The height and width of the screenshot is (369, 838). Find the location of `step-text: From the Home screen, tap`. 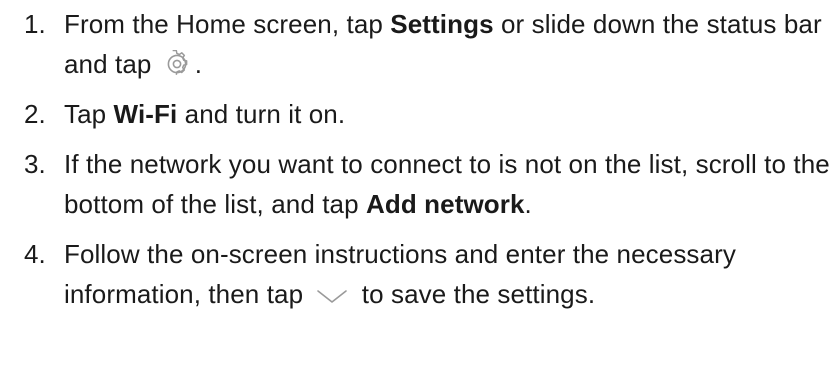

step-text: From the Home screen, tap is located at coordinates (227, 24).